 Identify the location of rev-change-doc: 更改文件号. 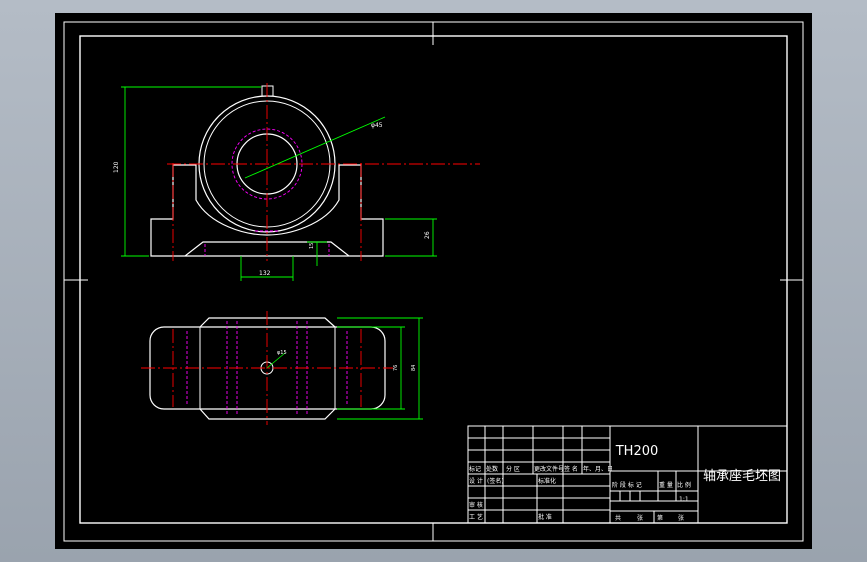
(549, 469).